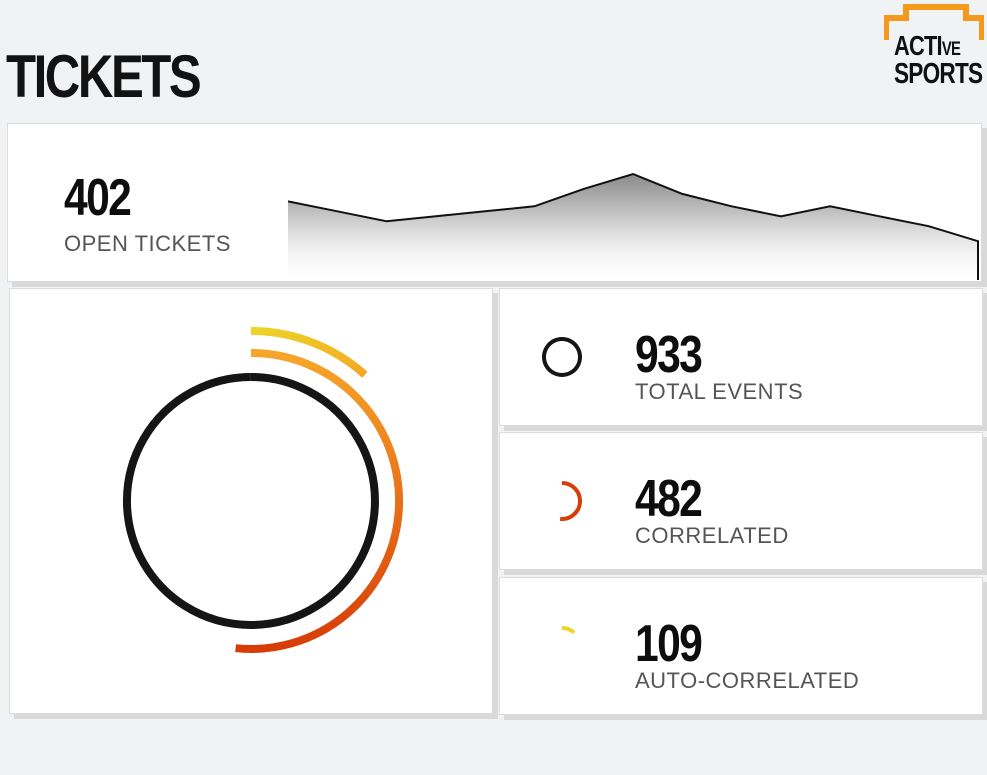 This screenshot has width=987, height=775. I want to click on page-title: TICKETS, so click(104, 76).